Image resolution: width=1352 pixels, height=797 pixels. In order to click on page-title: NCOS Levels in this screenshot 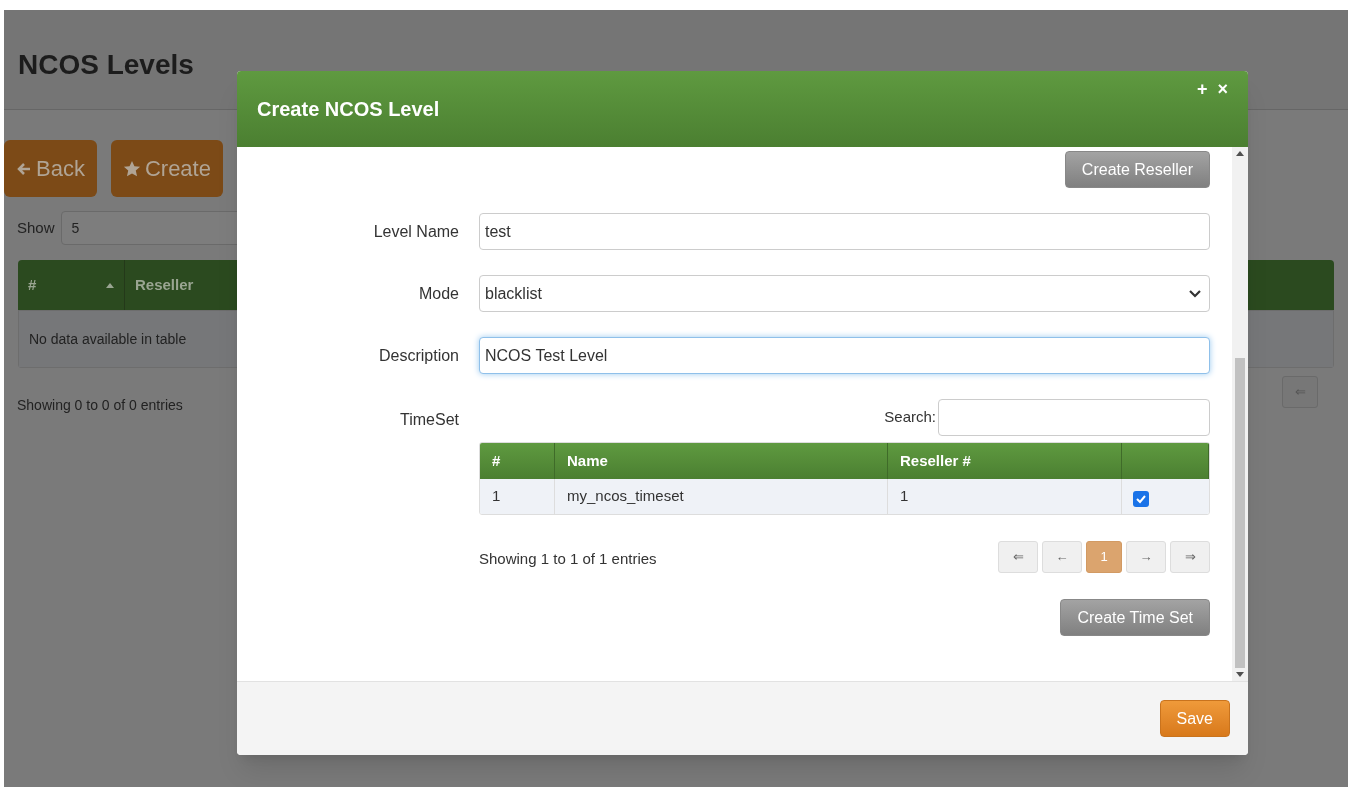, I will do `click(106, 65)`.